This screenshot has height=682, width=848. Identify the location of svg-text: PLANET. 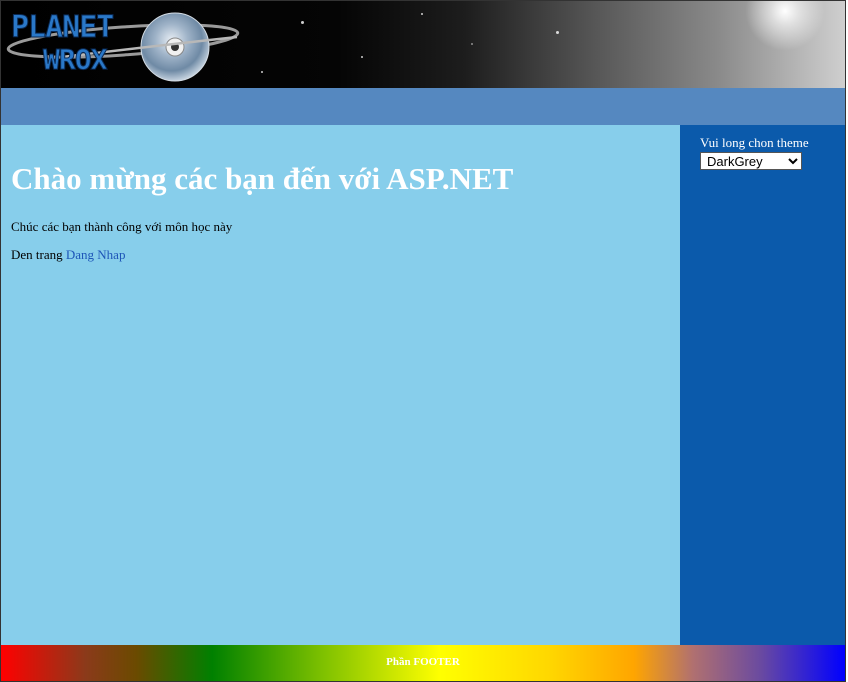
(62, 27).